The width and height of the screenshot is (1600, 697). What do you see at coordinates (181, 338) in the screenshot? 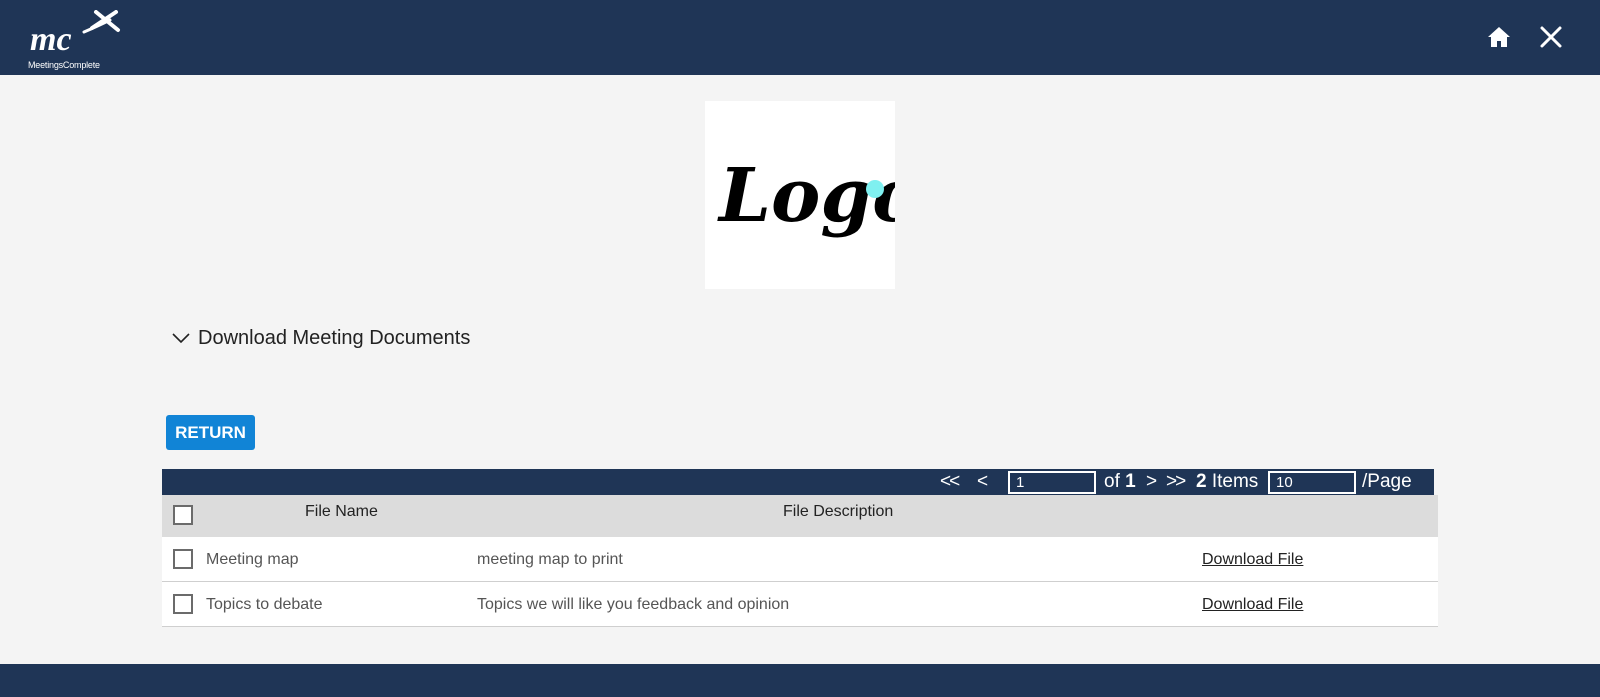
I see `chevron-down-icon` at bounding box center [181, 338].